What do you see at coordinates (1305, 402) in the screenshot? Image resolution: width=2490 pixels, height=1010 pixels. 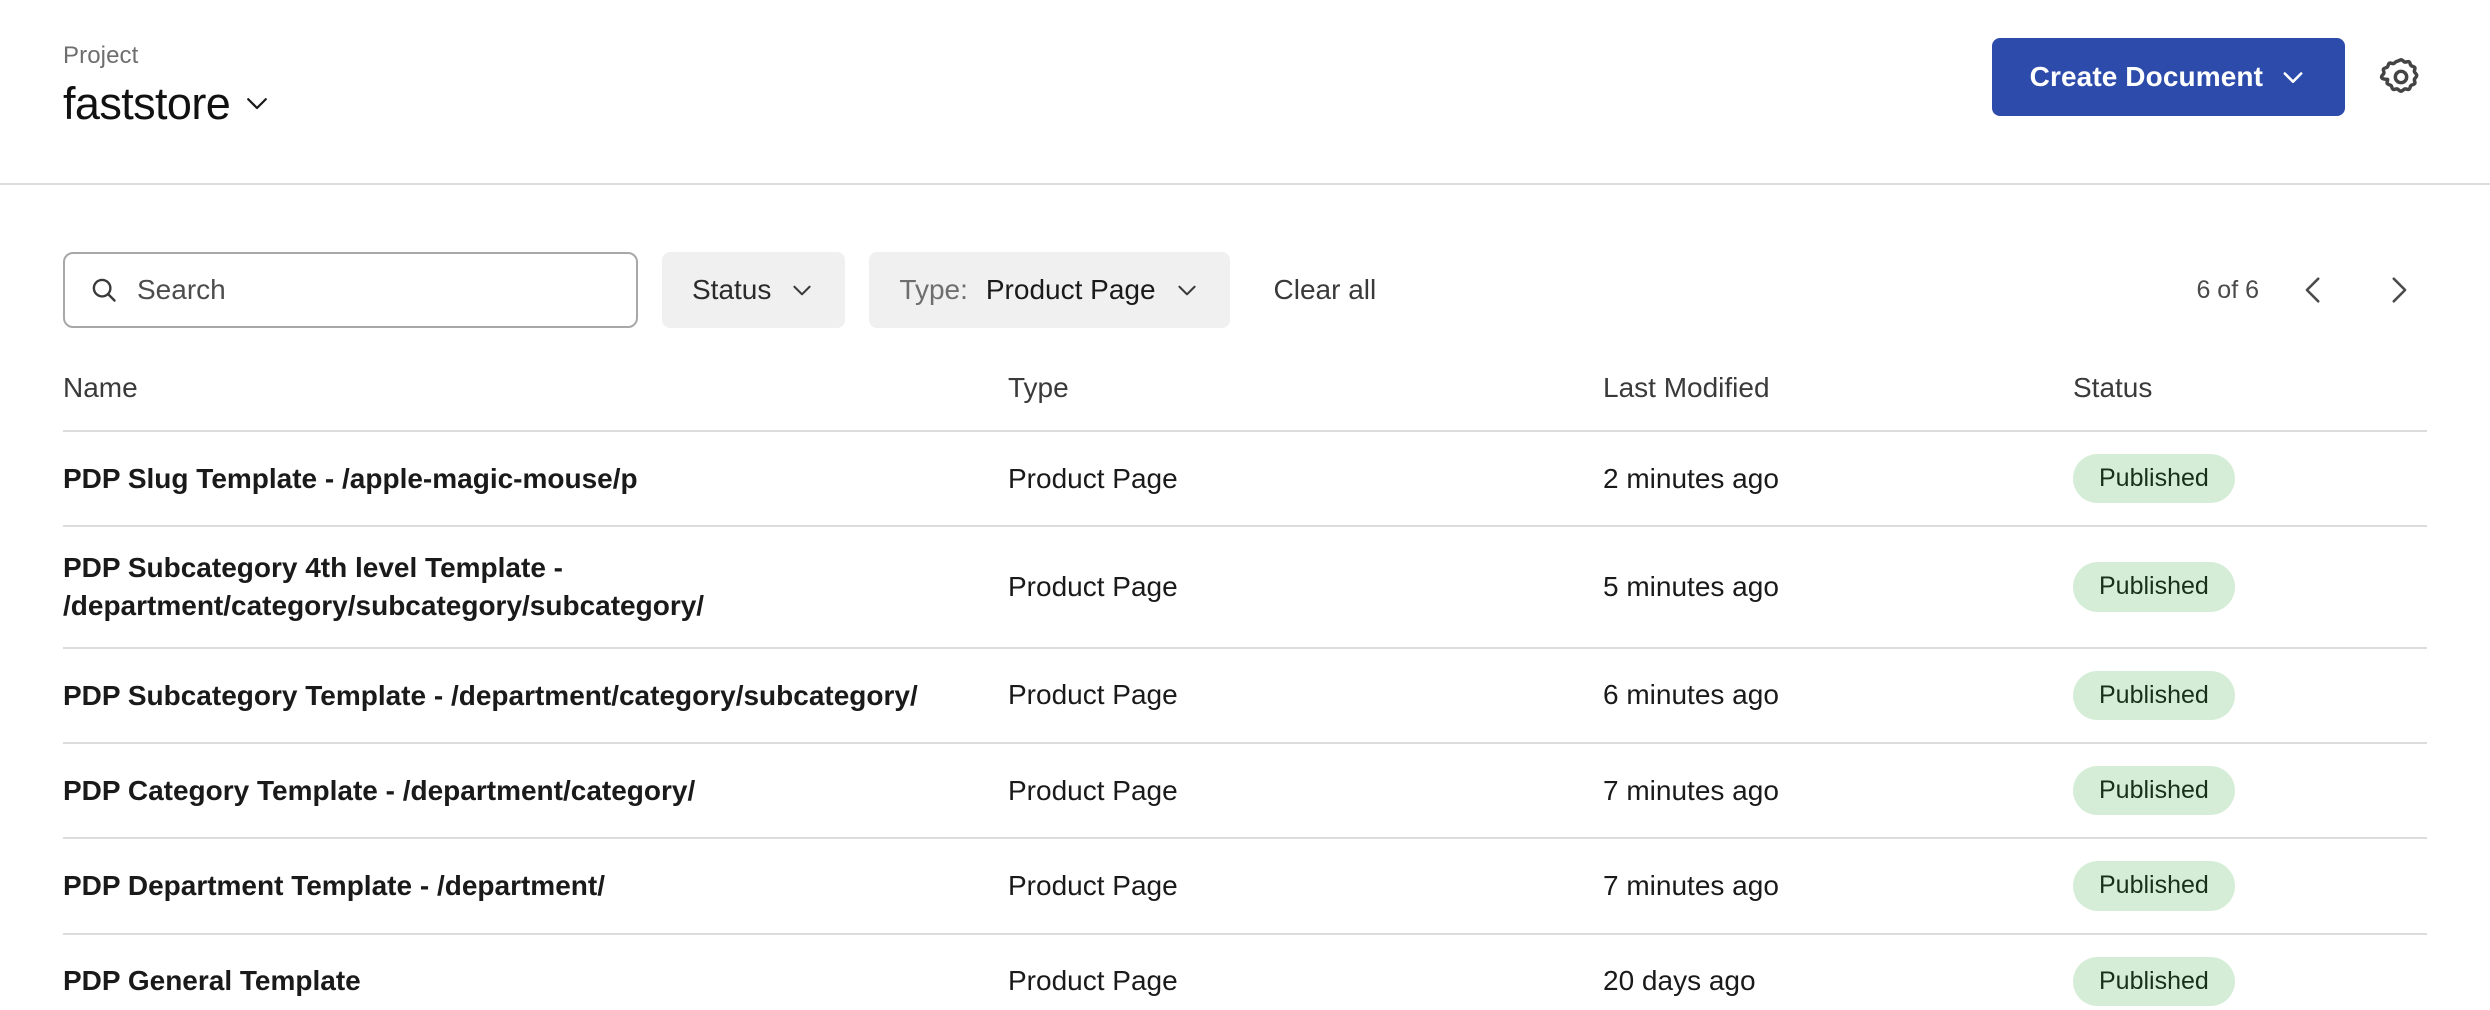 I see `column-header-type: Type` at bounding box center [1305, 402].